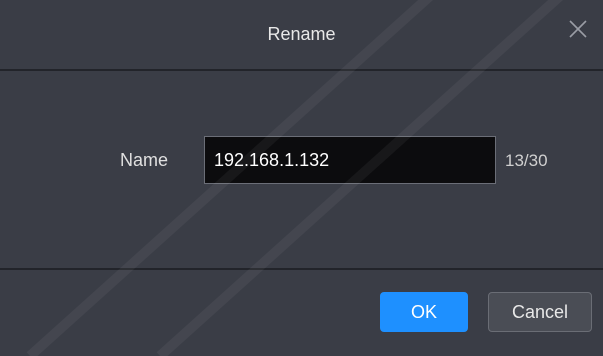 The width and height of the screenshot is (603, 356). Describe the element at coordinates (144, 160) in the screenshot. I see `name-label: Name` at that location.